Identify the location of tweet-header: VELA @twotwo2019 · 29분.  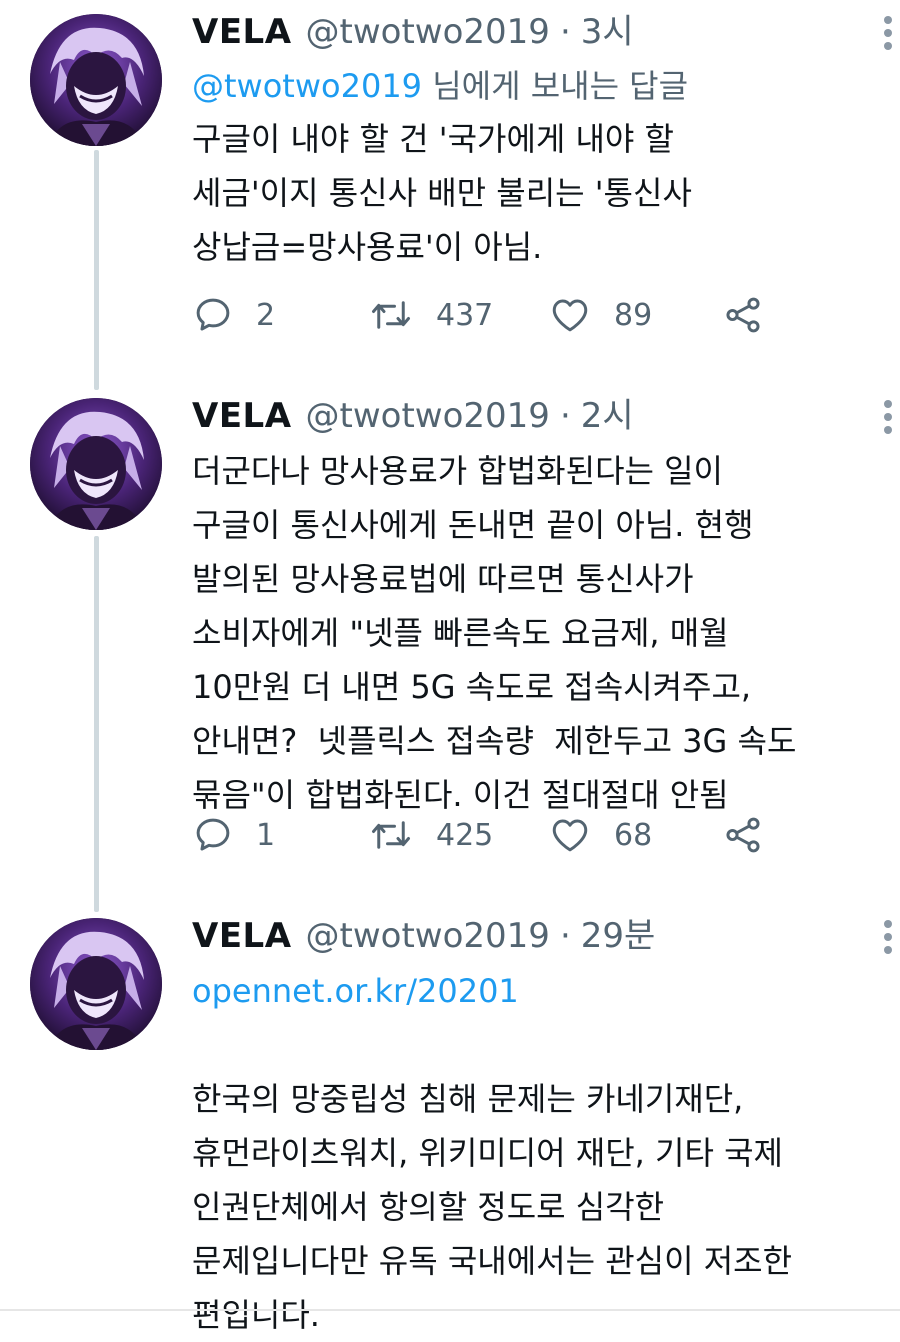
(532, 936).